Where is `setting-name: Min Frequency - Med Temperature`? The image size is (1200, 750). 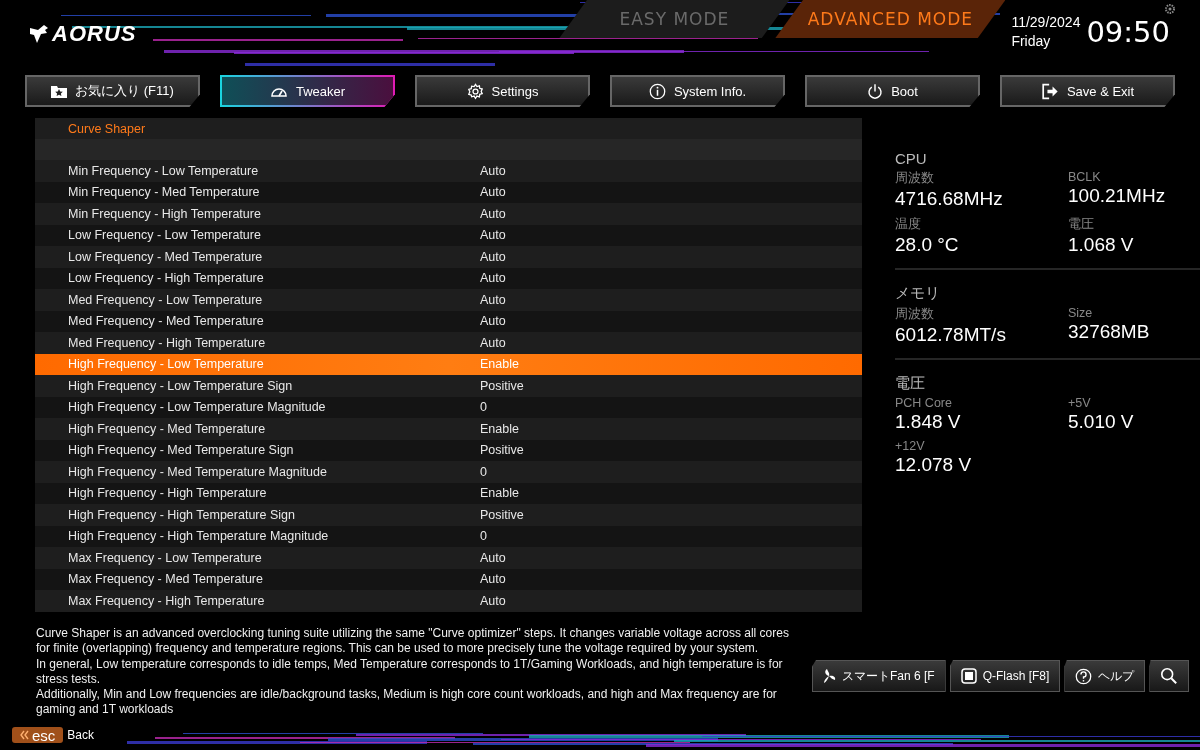 setting-name: Min Frequency - Med Temperature is located at coordinates (164, 192).